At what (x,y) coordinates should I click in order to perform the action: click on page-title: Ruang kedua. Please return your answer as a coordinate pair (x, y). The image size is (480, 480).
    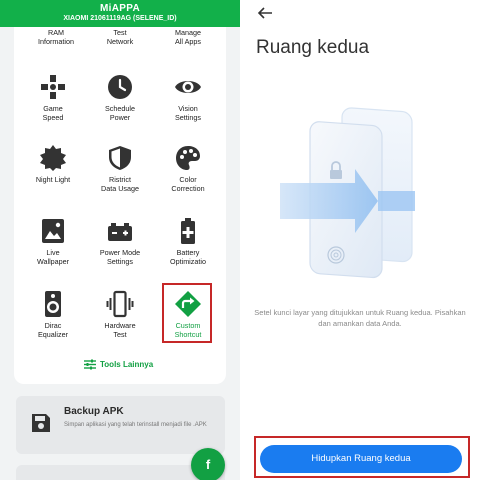
    Looking at the image, I should click on (313, 47).